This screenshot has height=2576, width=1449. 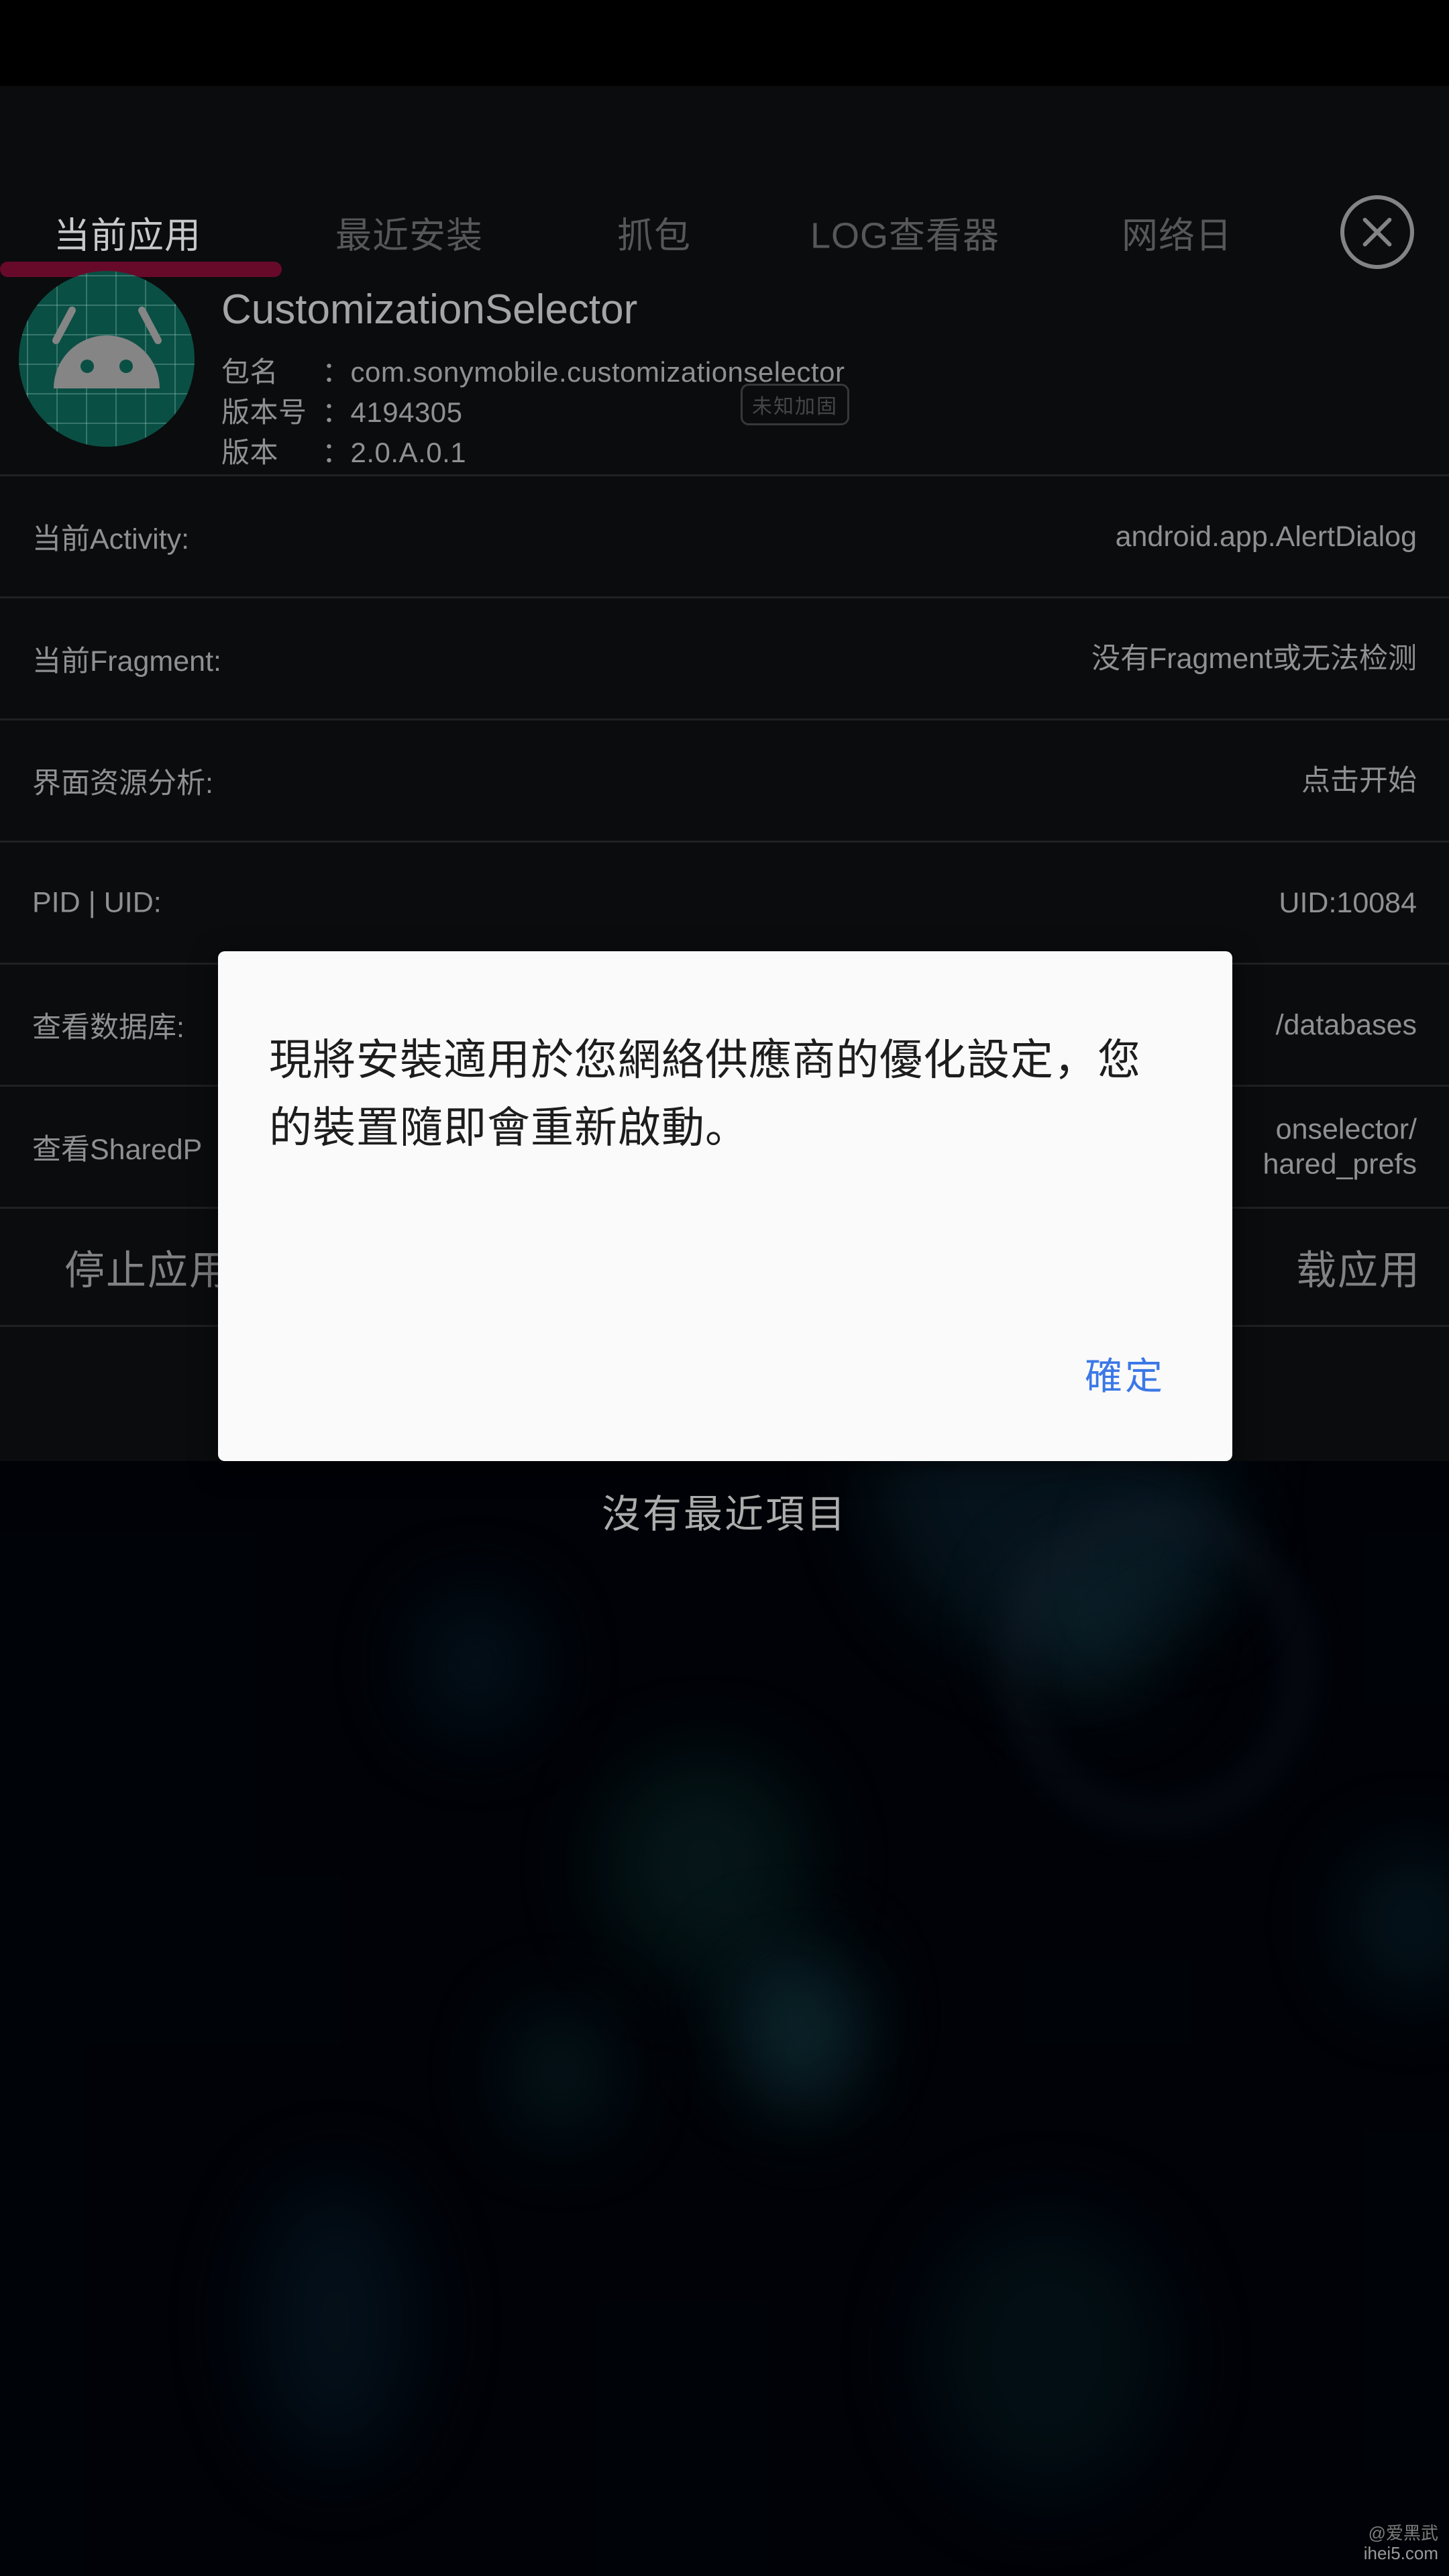 I want to click on dialog-message: 現將安裝適用於您網絡供應商的優化設定，您的裝置隨即會重新啟動。, so click(x=705, y=1094).